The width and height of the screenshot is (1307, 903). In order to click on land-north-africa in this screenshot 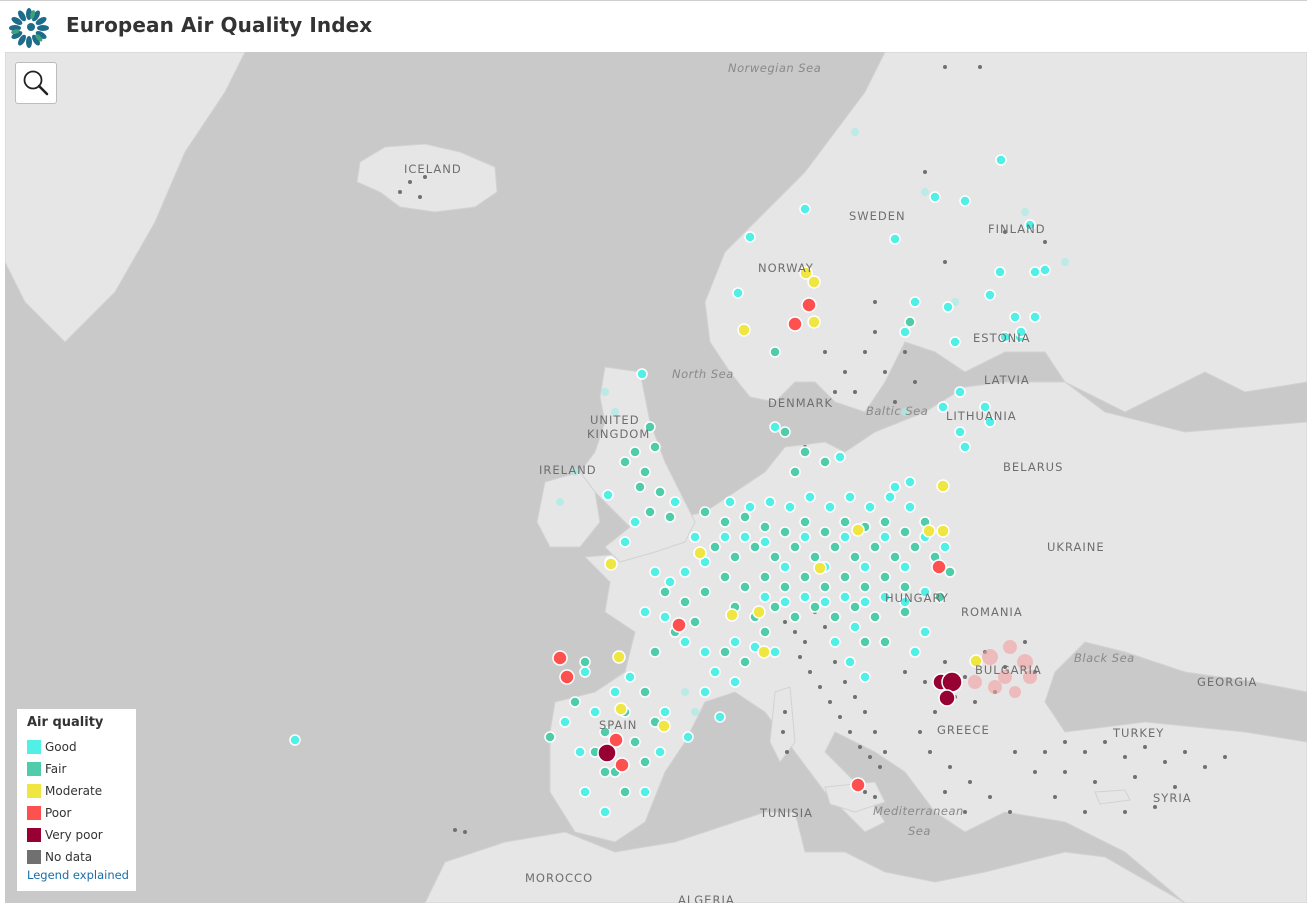, I will do `click(805, 857)`.